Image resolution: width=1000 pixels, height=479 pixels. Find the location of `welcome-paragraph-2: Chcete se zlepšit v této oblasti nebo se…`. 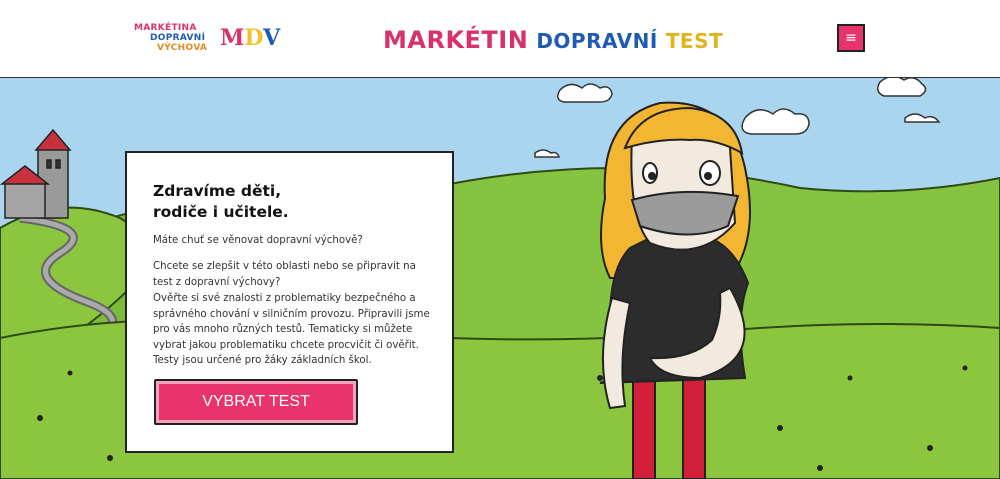

welcome-paragraph-2: Chcete se zlepšit v této oblasti nebo se… is located at coordinates (284, 274).